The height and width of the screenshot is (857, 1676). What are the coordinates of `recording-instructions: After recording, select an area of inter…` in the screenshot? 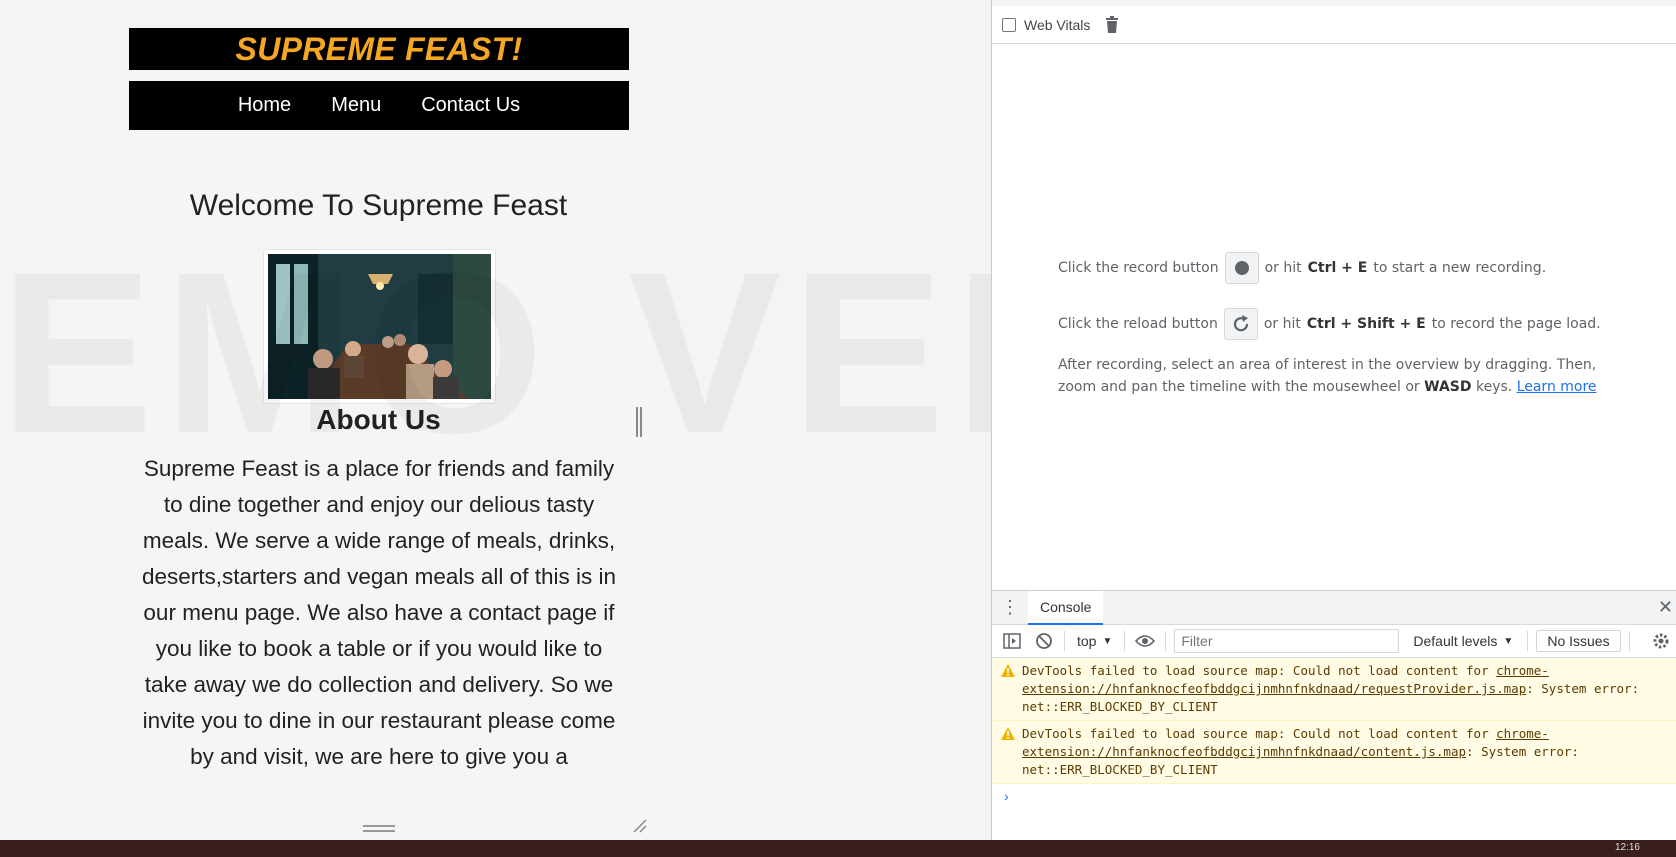 It's located at (1338, 376).